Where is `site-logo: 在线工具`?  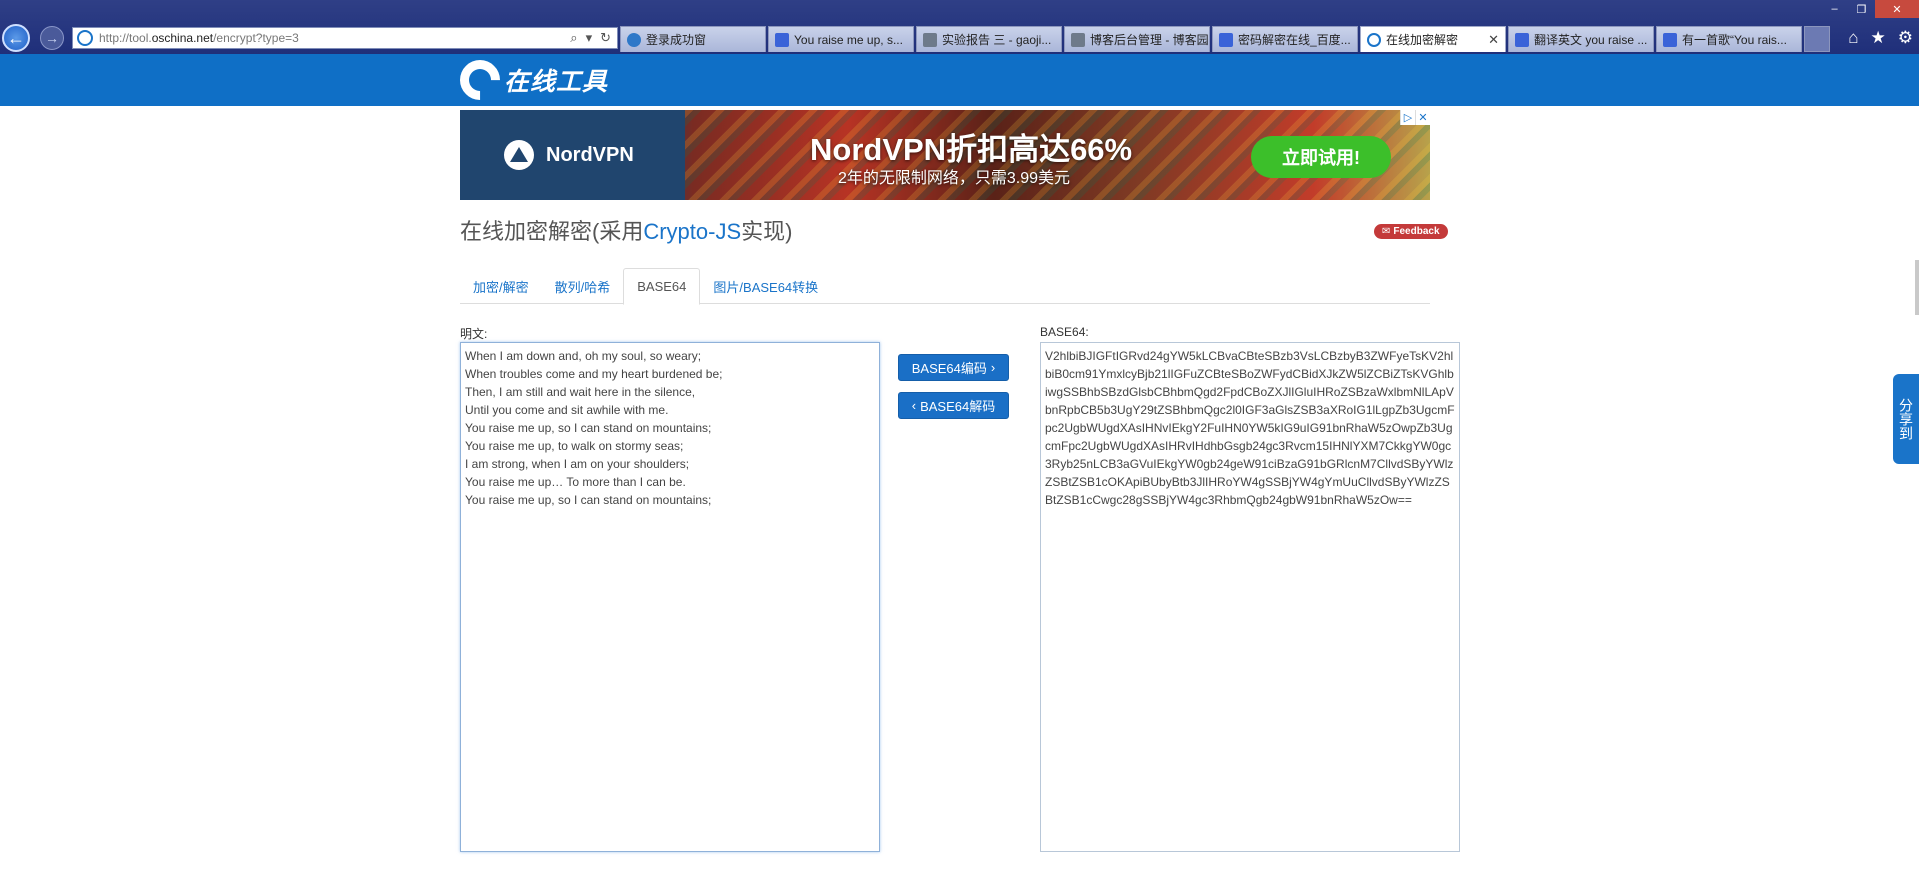 site-logo: 在线工具 is located at coordinates (530, 80).